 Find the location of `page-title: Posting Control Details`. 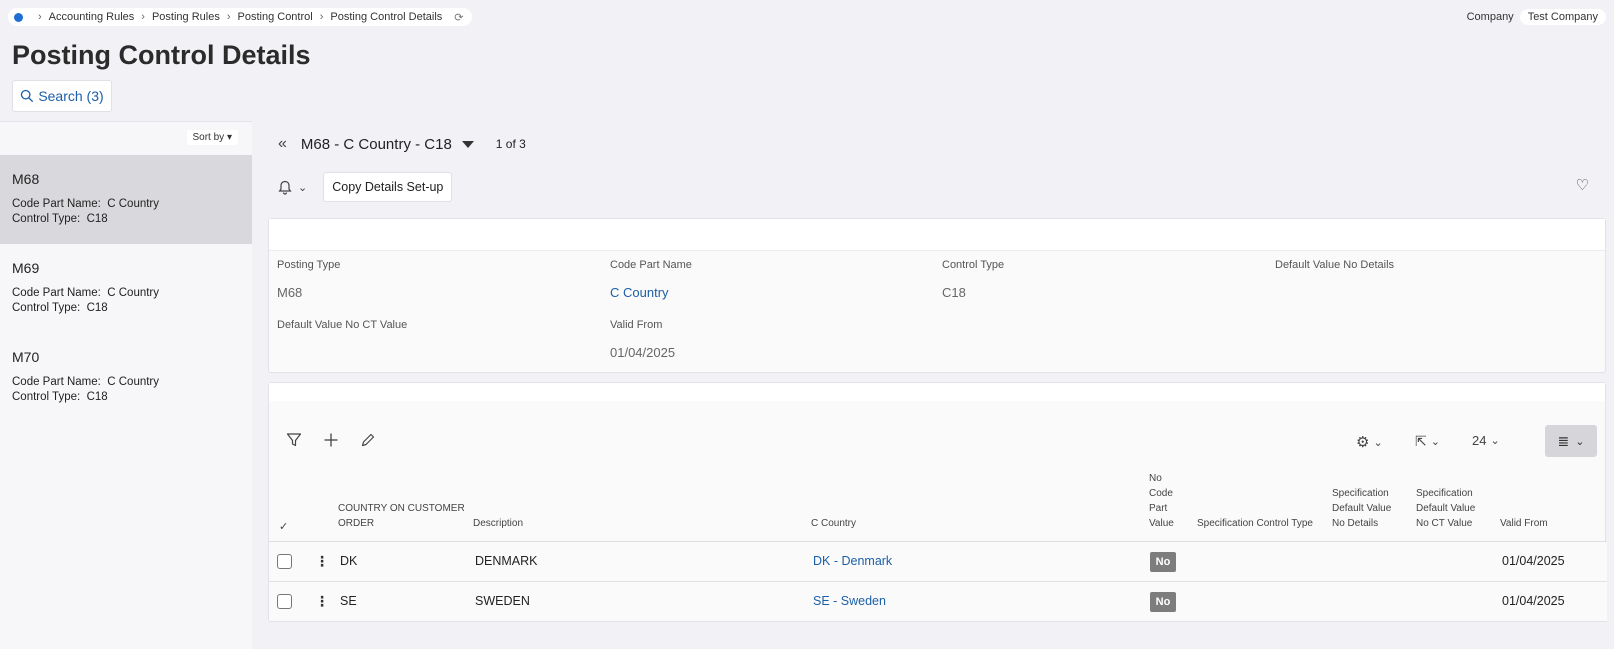

page-title: Posting Control Details is located at coordinates (161, 55).